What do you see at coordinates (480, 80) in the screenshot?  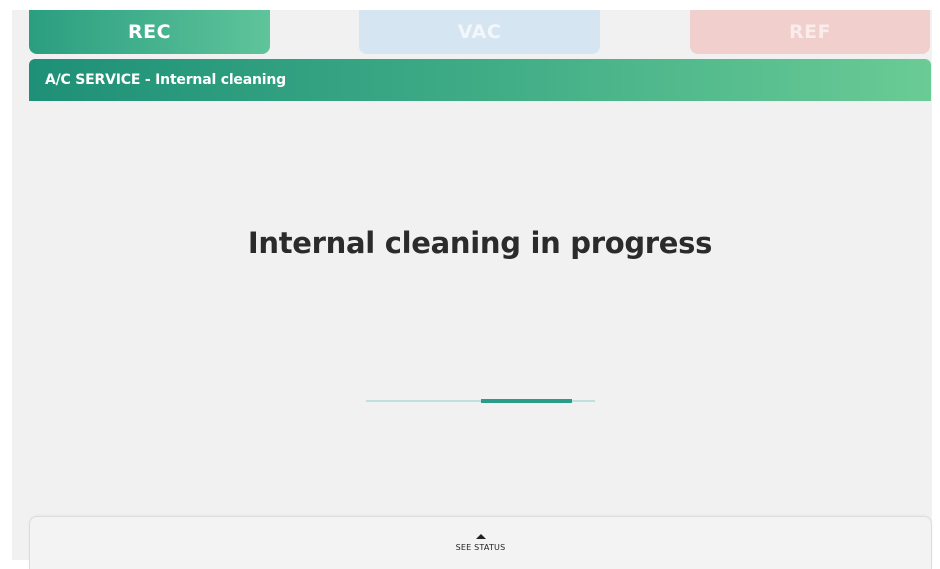 I see `header-bar: A/C SERVICE - Internal cleaning` at bounding box center [480, 80].